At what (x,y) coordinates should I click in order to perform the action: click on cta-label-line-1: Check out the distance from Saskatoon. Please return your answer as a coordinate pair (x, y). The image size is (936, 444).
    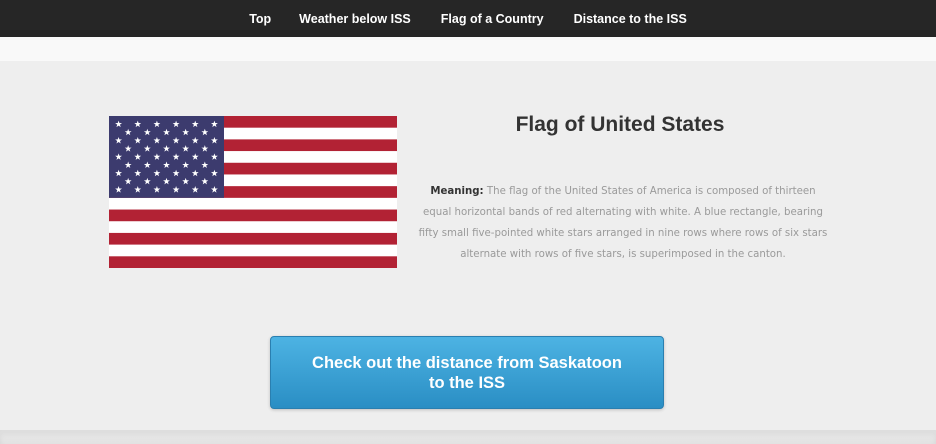
    Looking at the image, I should click on (467, 363).